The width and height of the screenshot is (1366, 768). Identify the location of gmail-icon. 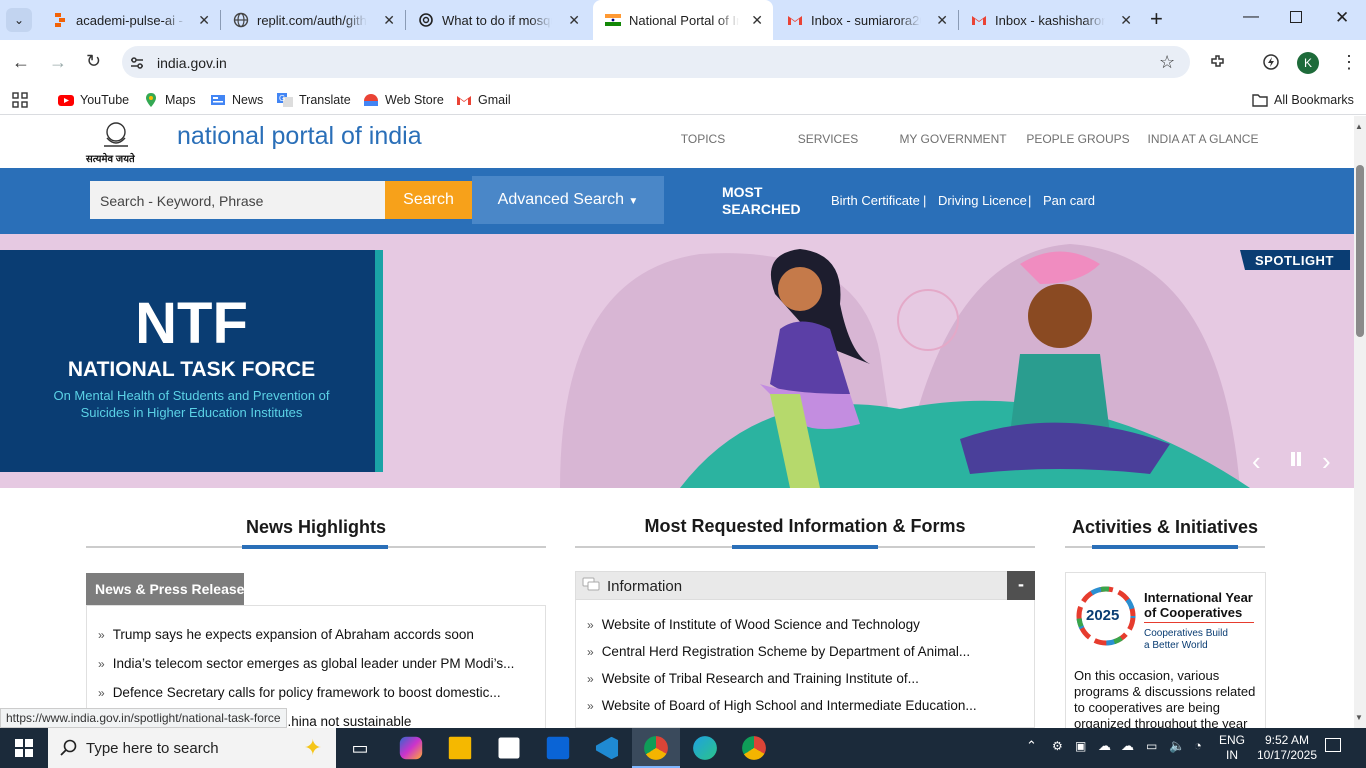
(464, 100).